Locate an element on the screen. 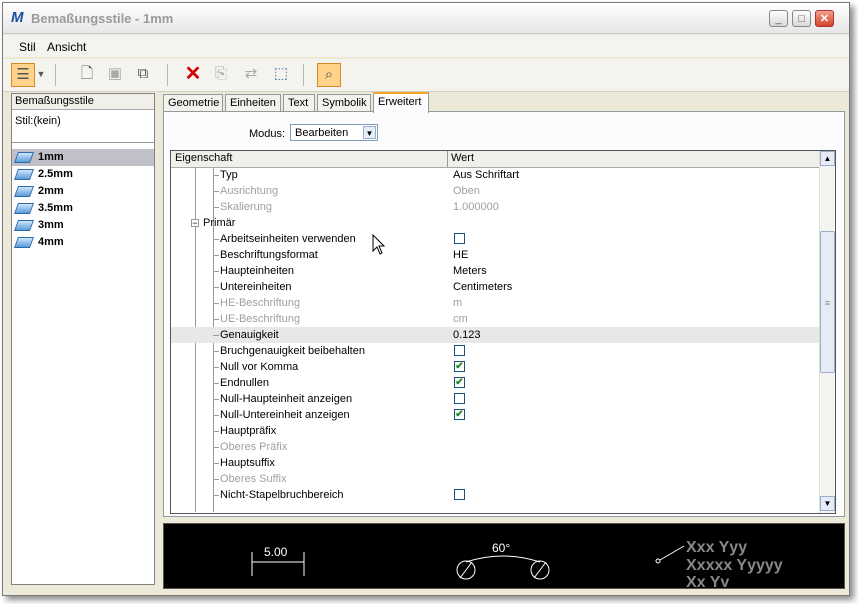 The width and height of the screenshot is (858, 604). property-row: Haupteinheiten Meters is located at coordinates (495, 271).